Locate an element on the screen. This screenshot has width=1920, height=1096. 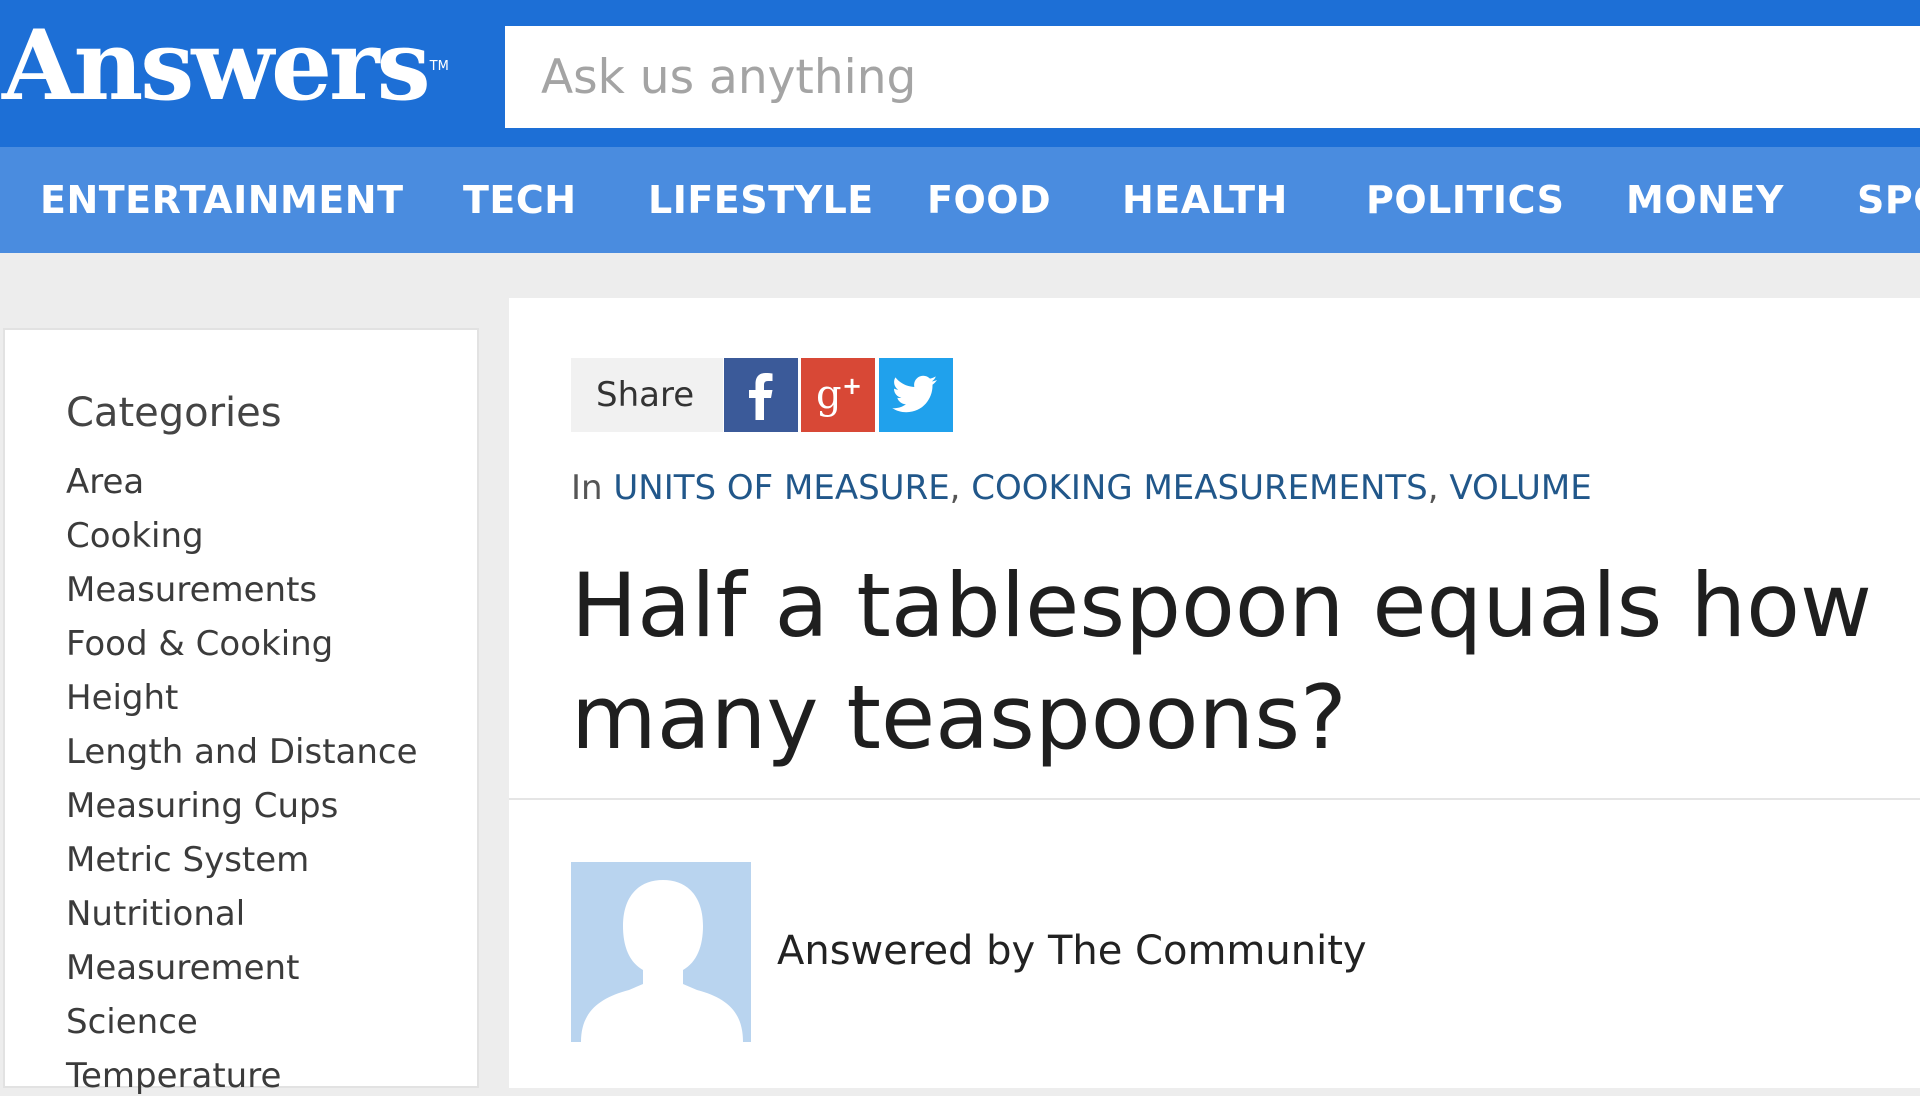
share-label: Share is located at coordinates (647, 395).